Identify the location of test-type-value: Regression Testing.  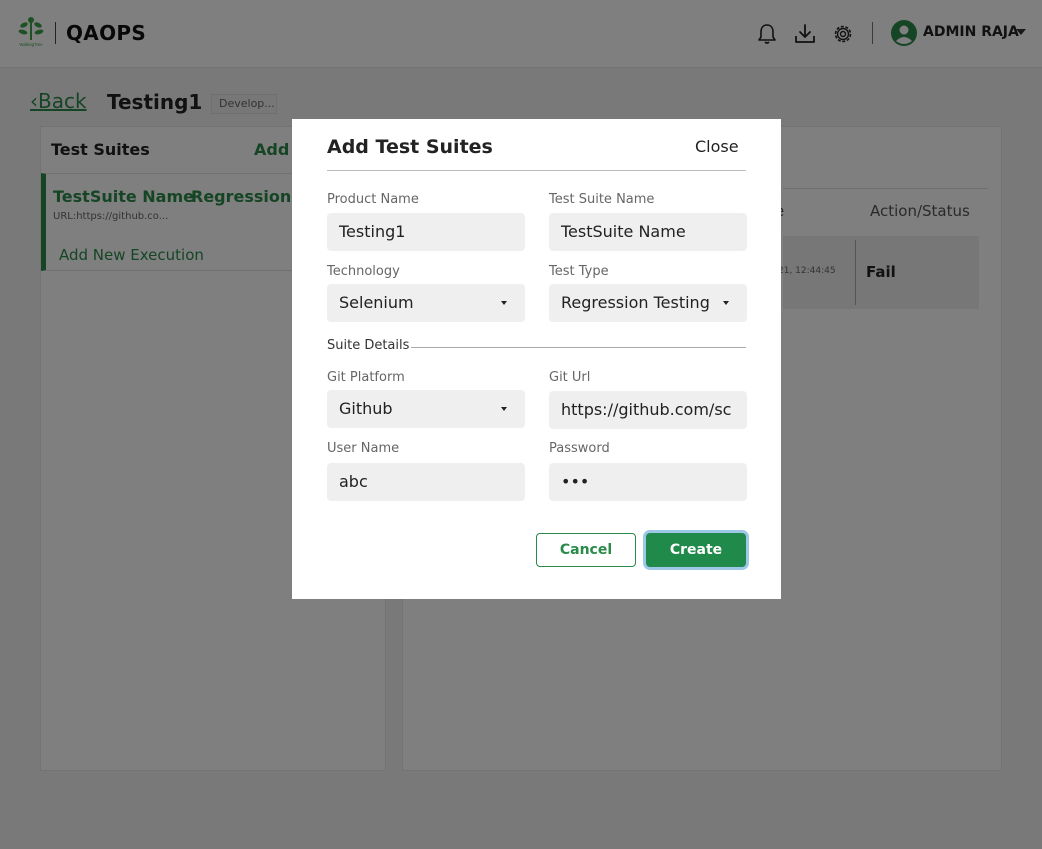
(635, 302).